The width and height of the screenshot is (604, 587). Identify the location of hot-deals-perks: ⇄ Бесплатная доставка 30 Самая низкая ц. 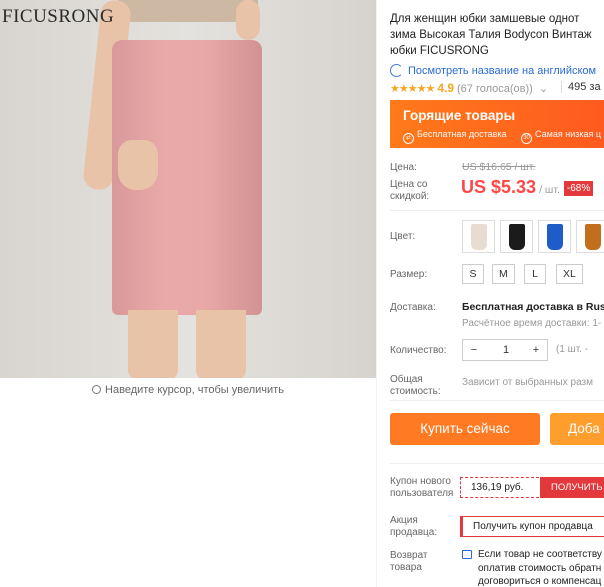
(502, 136).